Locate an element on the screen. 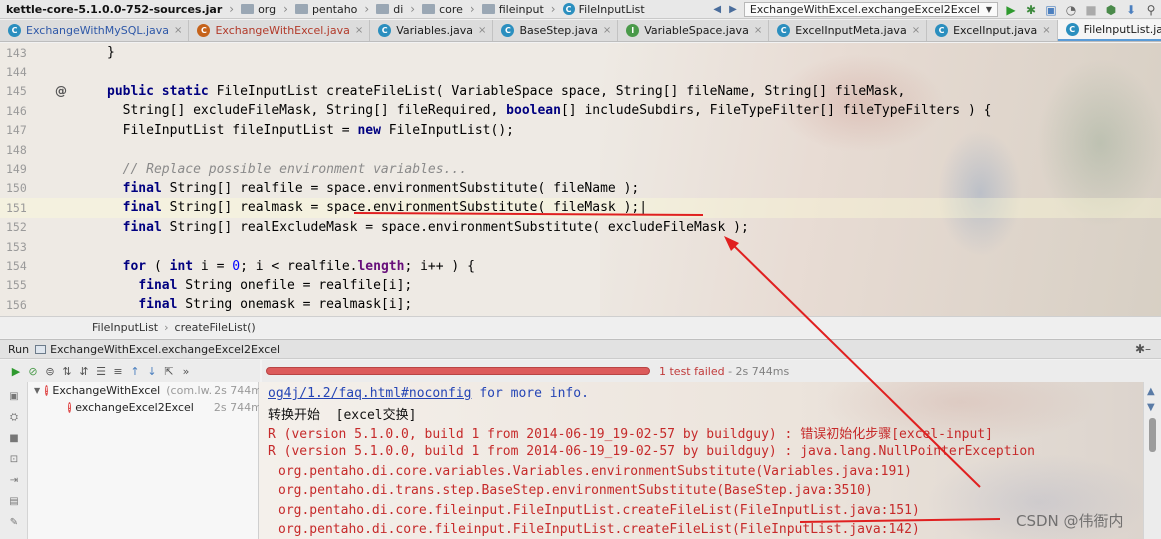 The image size is (1161, 539). log4j-link: og4j/1.2/faq.html#noconfig is located at coordinates (370, 393).